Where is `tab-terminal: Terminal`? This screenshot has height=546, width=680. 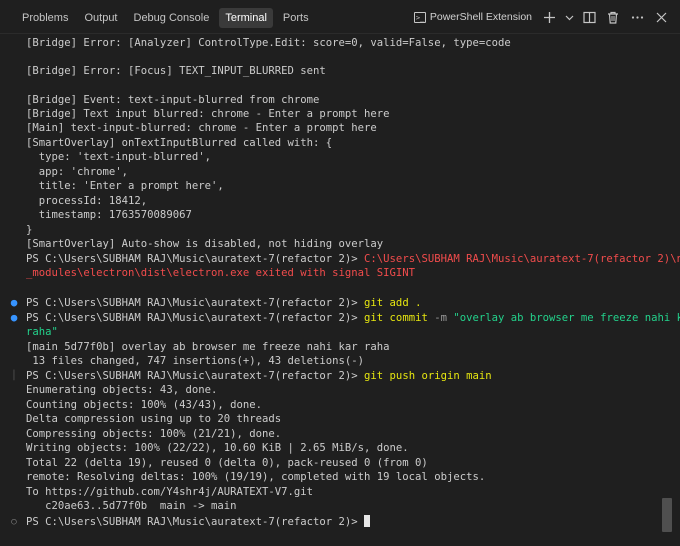
tab-terminal: Terminal is located at coordinates (246, 18).